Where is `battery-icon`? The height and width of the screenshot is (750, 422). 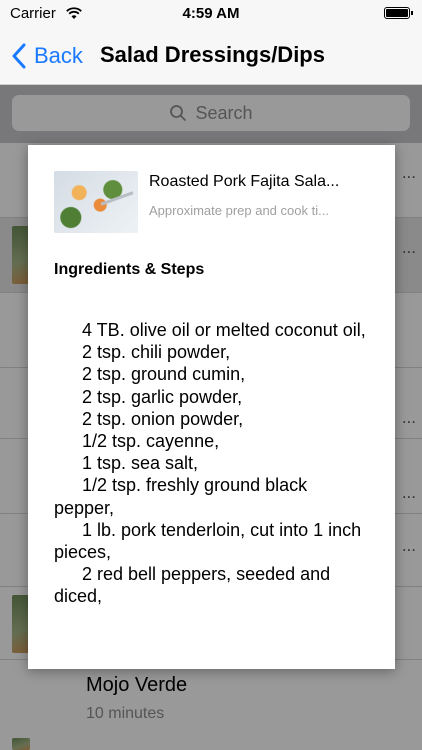
battery-icon is located at coordinates (398, 13).